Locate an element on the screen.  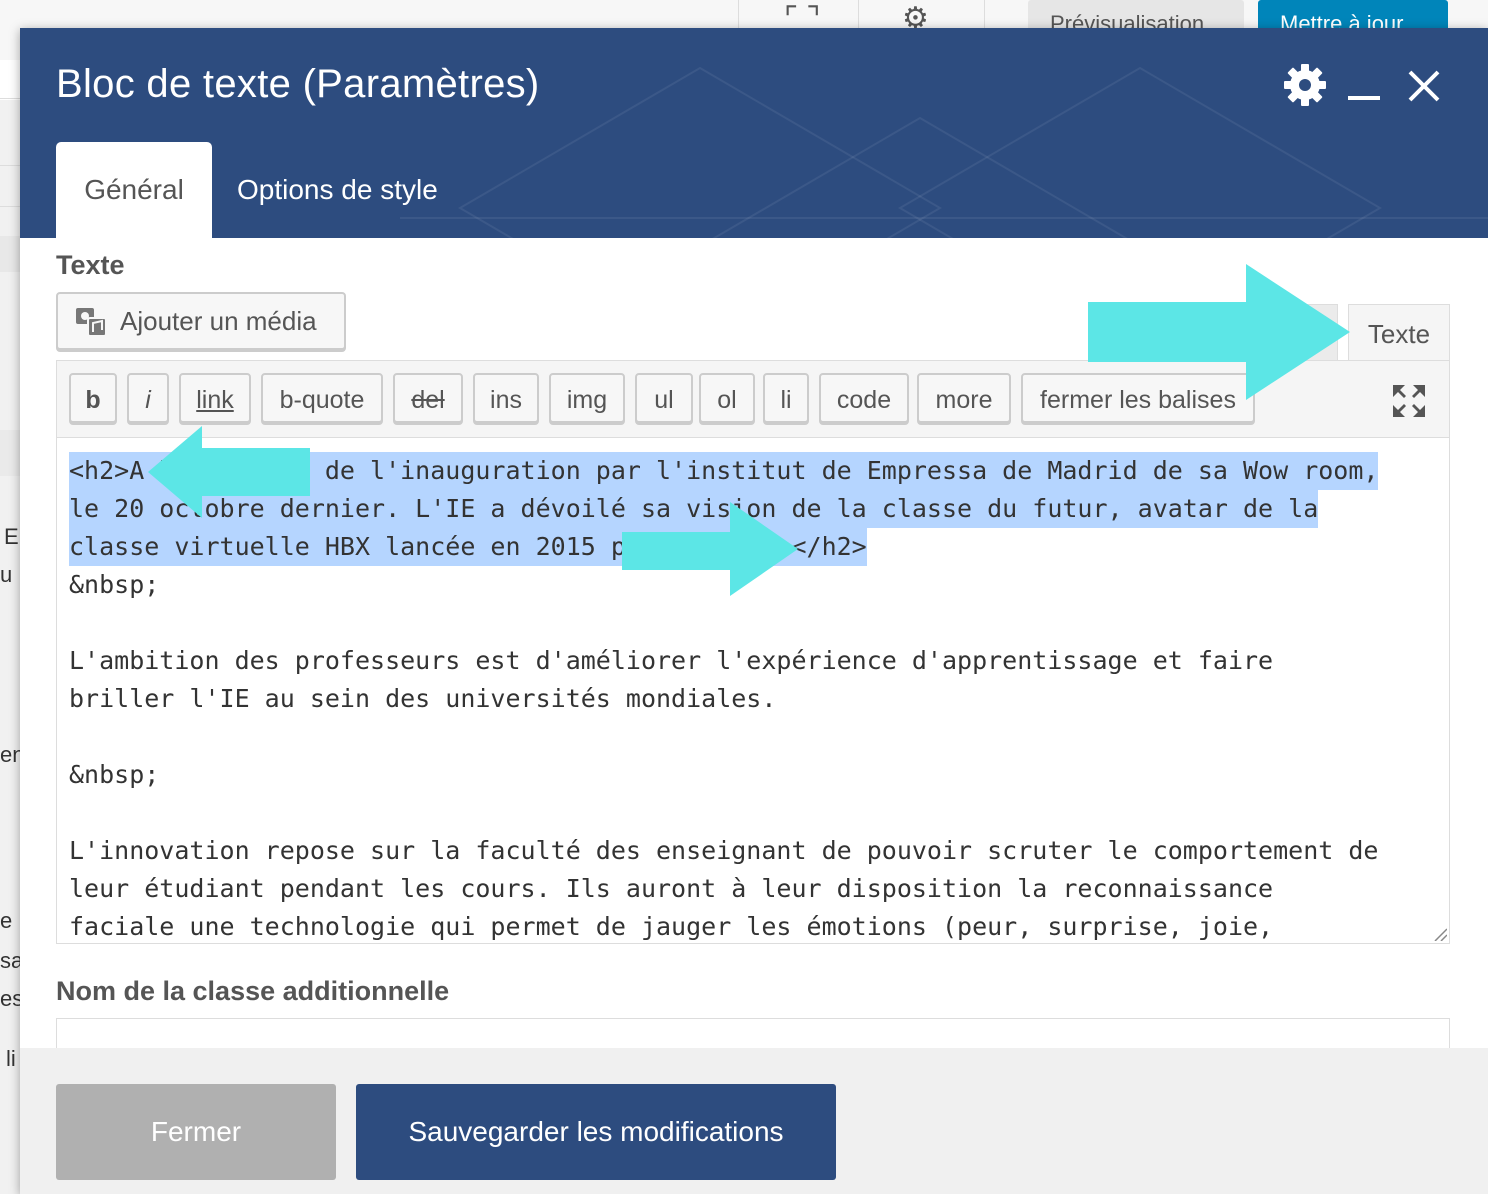
header-decoration is located at coordinates (944, 152).